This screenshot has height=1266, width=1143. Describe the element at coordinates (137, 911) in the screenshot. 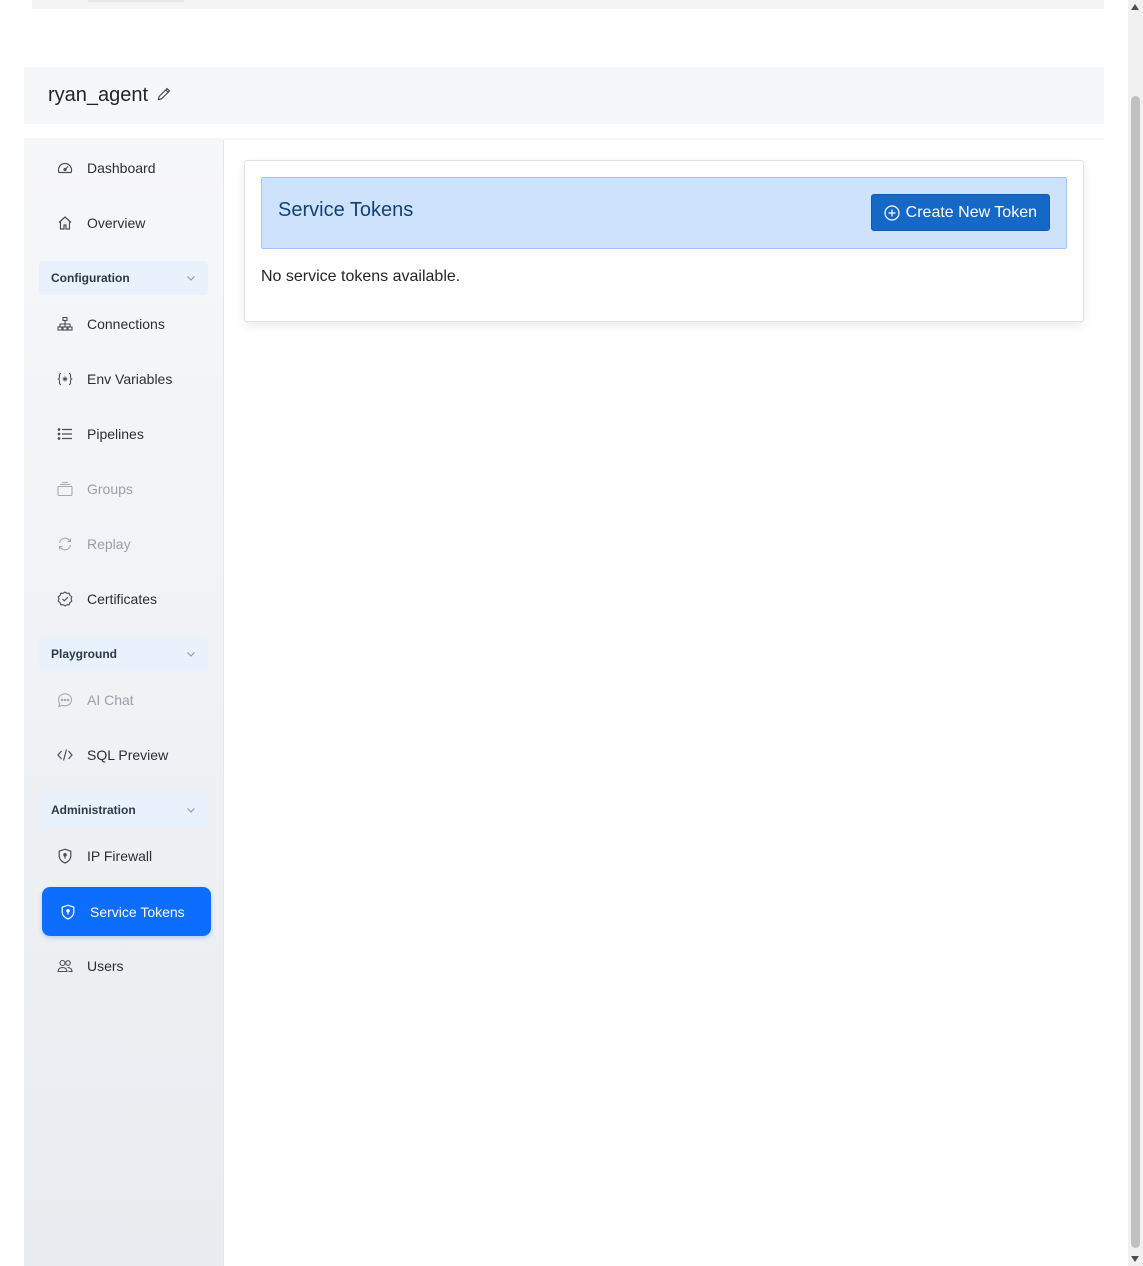

I see `sidebar-item-label: Service Tokens` at that location.